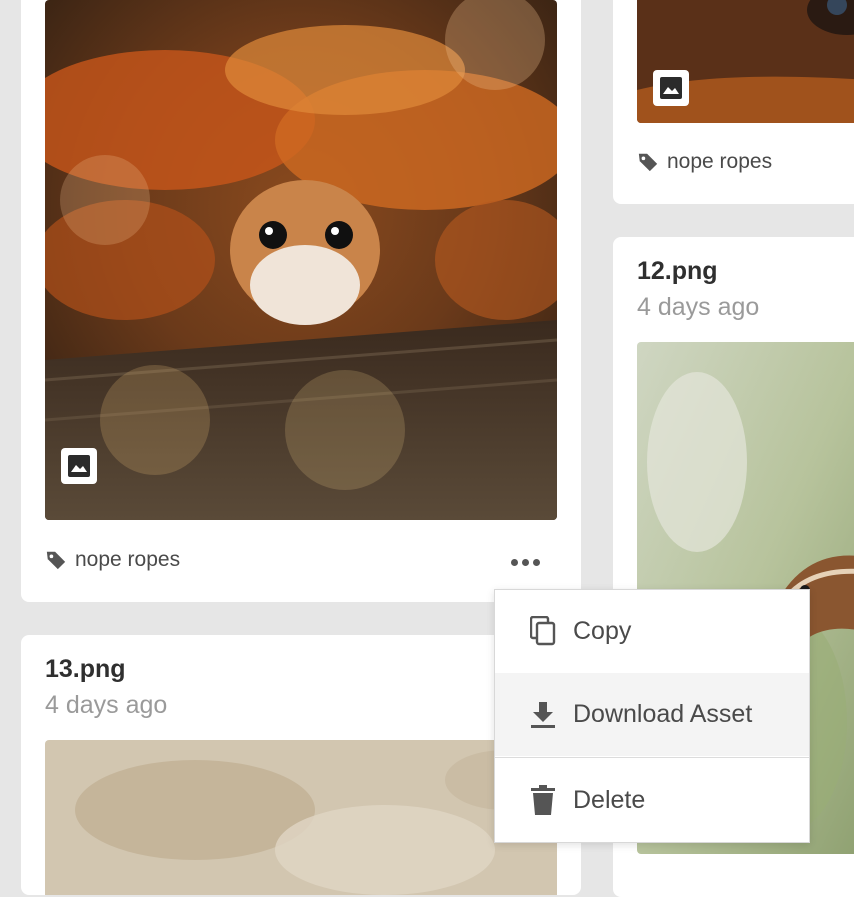  Describe the element at coordinates (609, 799) in the screenshot. I see `menu-item-label: Delete` at that location.